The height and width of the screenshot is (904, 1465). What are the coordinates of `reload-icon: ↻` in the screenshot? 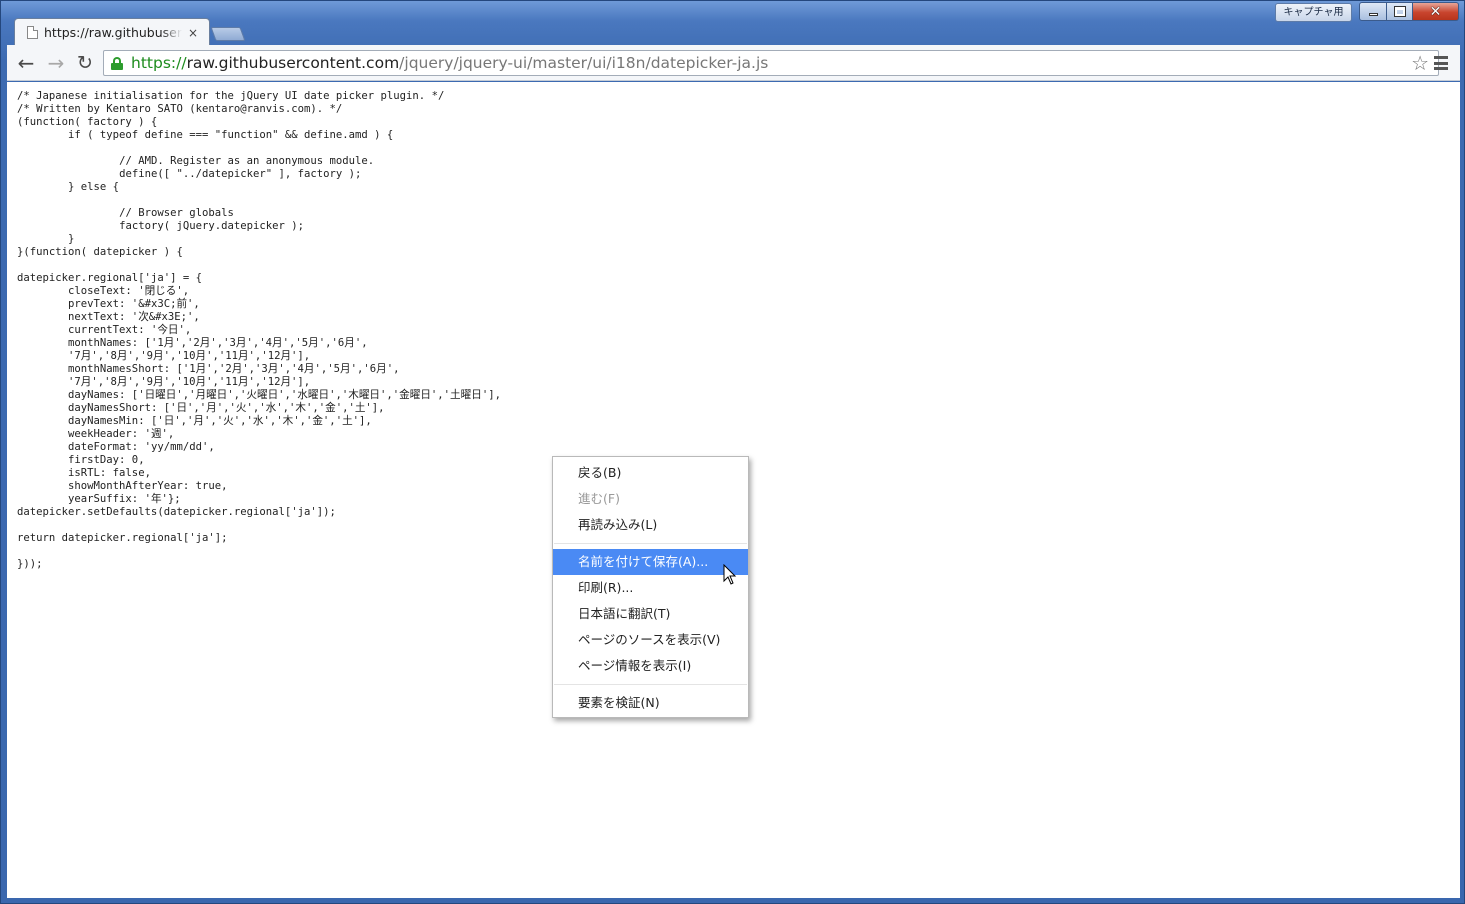 It's located at (85, 63).